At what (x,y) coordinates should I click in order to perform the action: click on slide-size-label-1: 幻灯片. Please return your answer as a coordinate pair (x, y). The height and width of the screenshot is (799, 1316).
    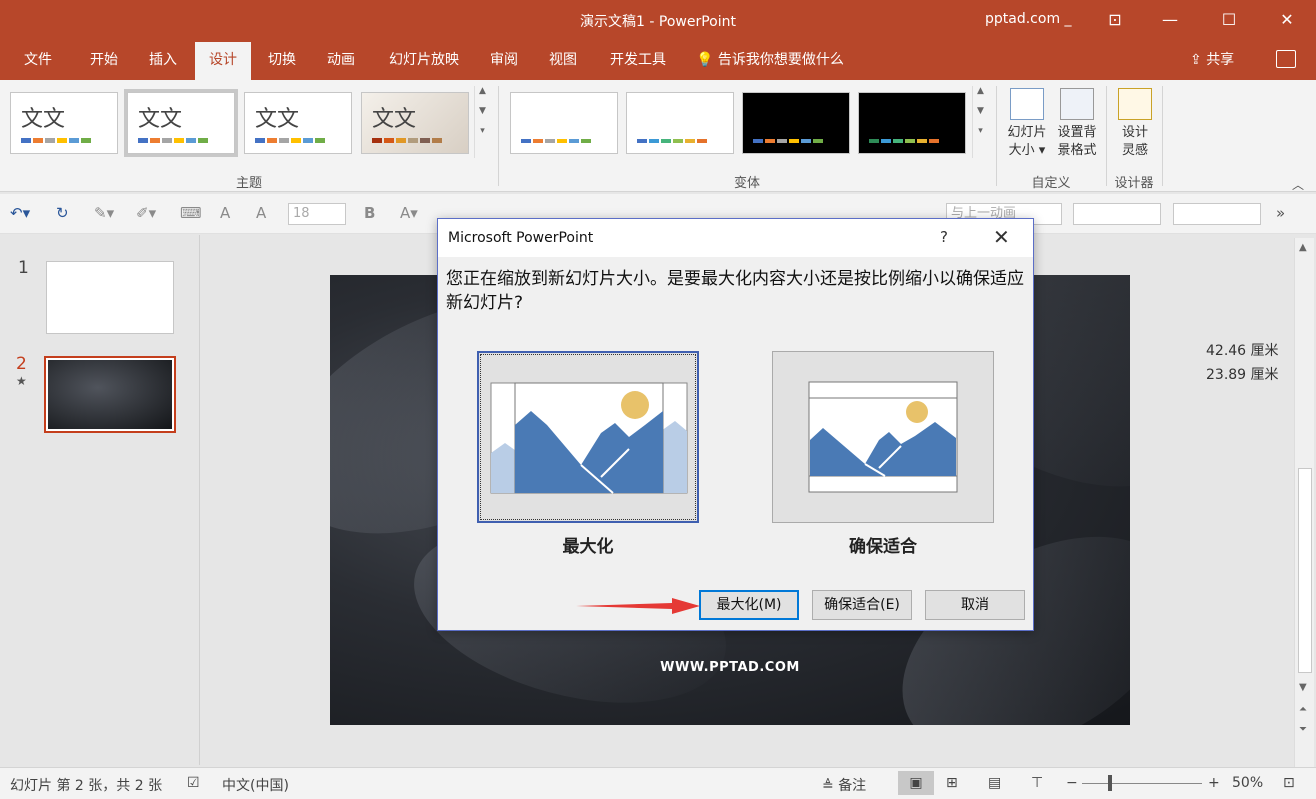
    Looking at the image, I should click on (1027, 132).